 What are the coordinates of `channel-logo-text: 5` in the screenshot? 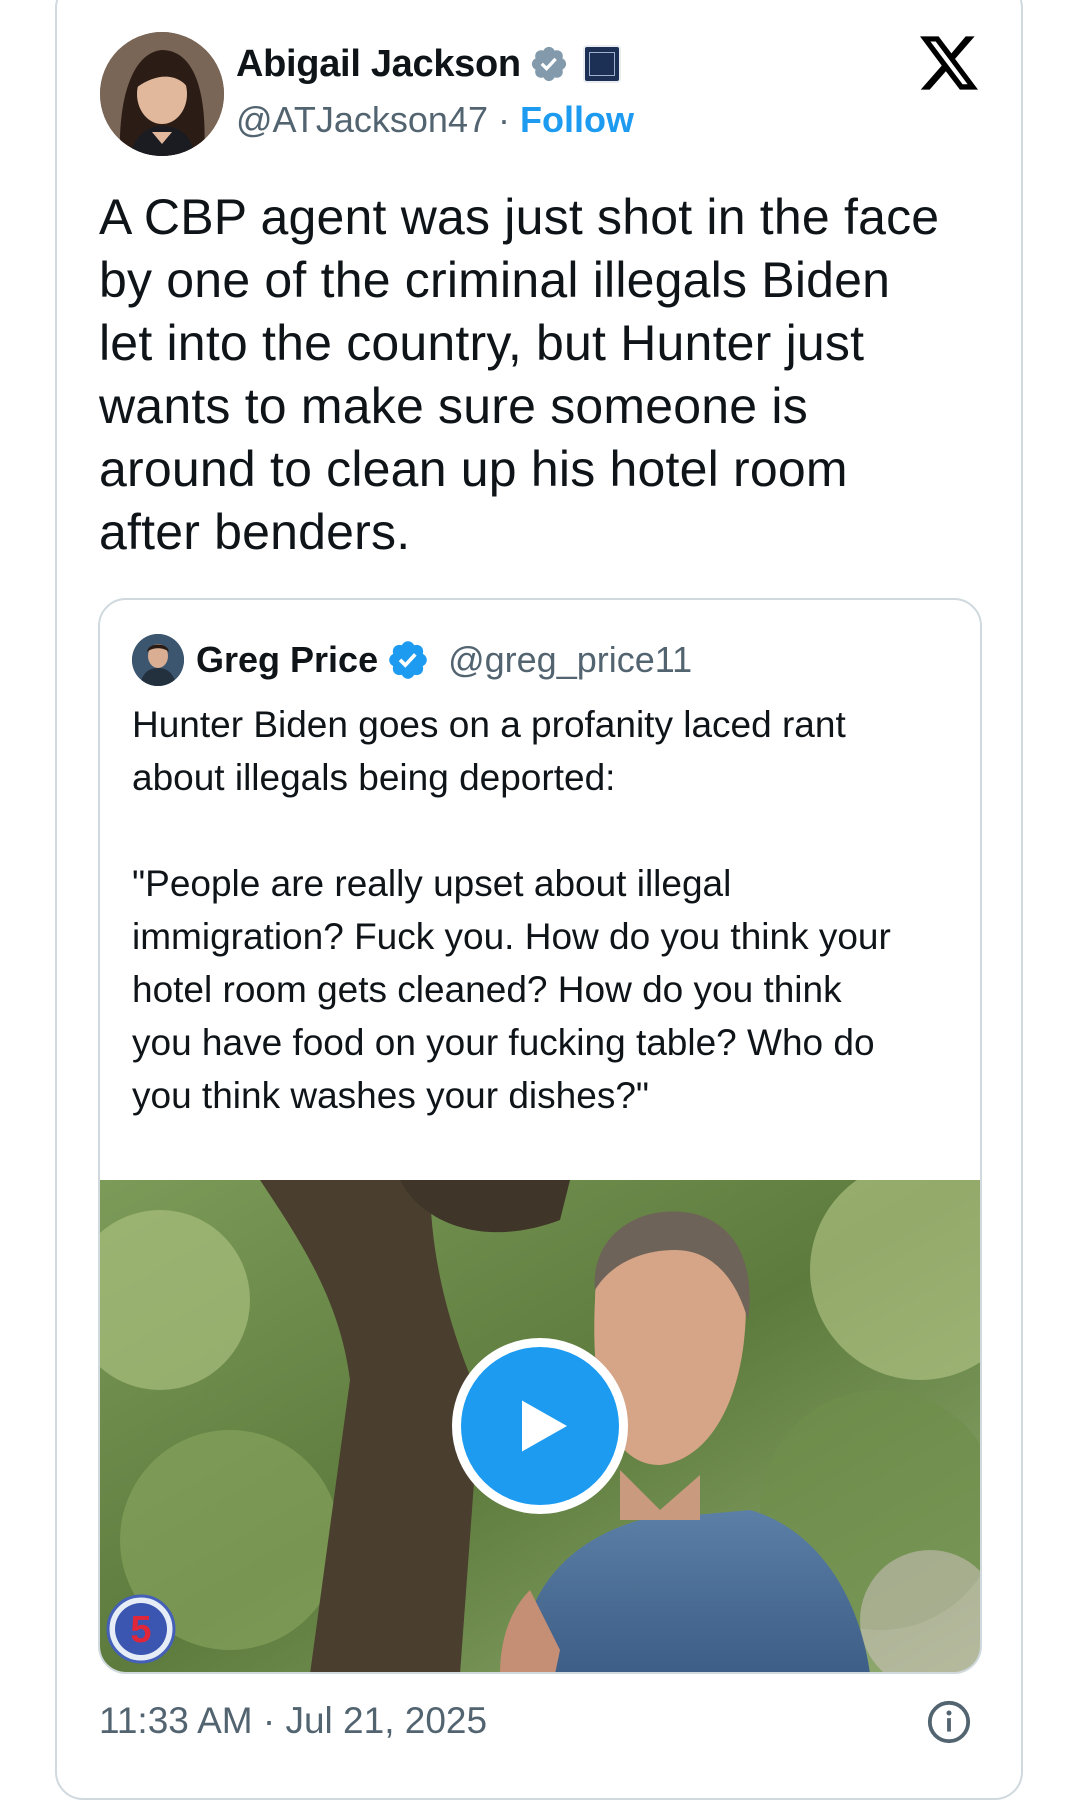 It's located at (140, 1630).